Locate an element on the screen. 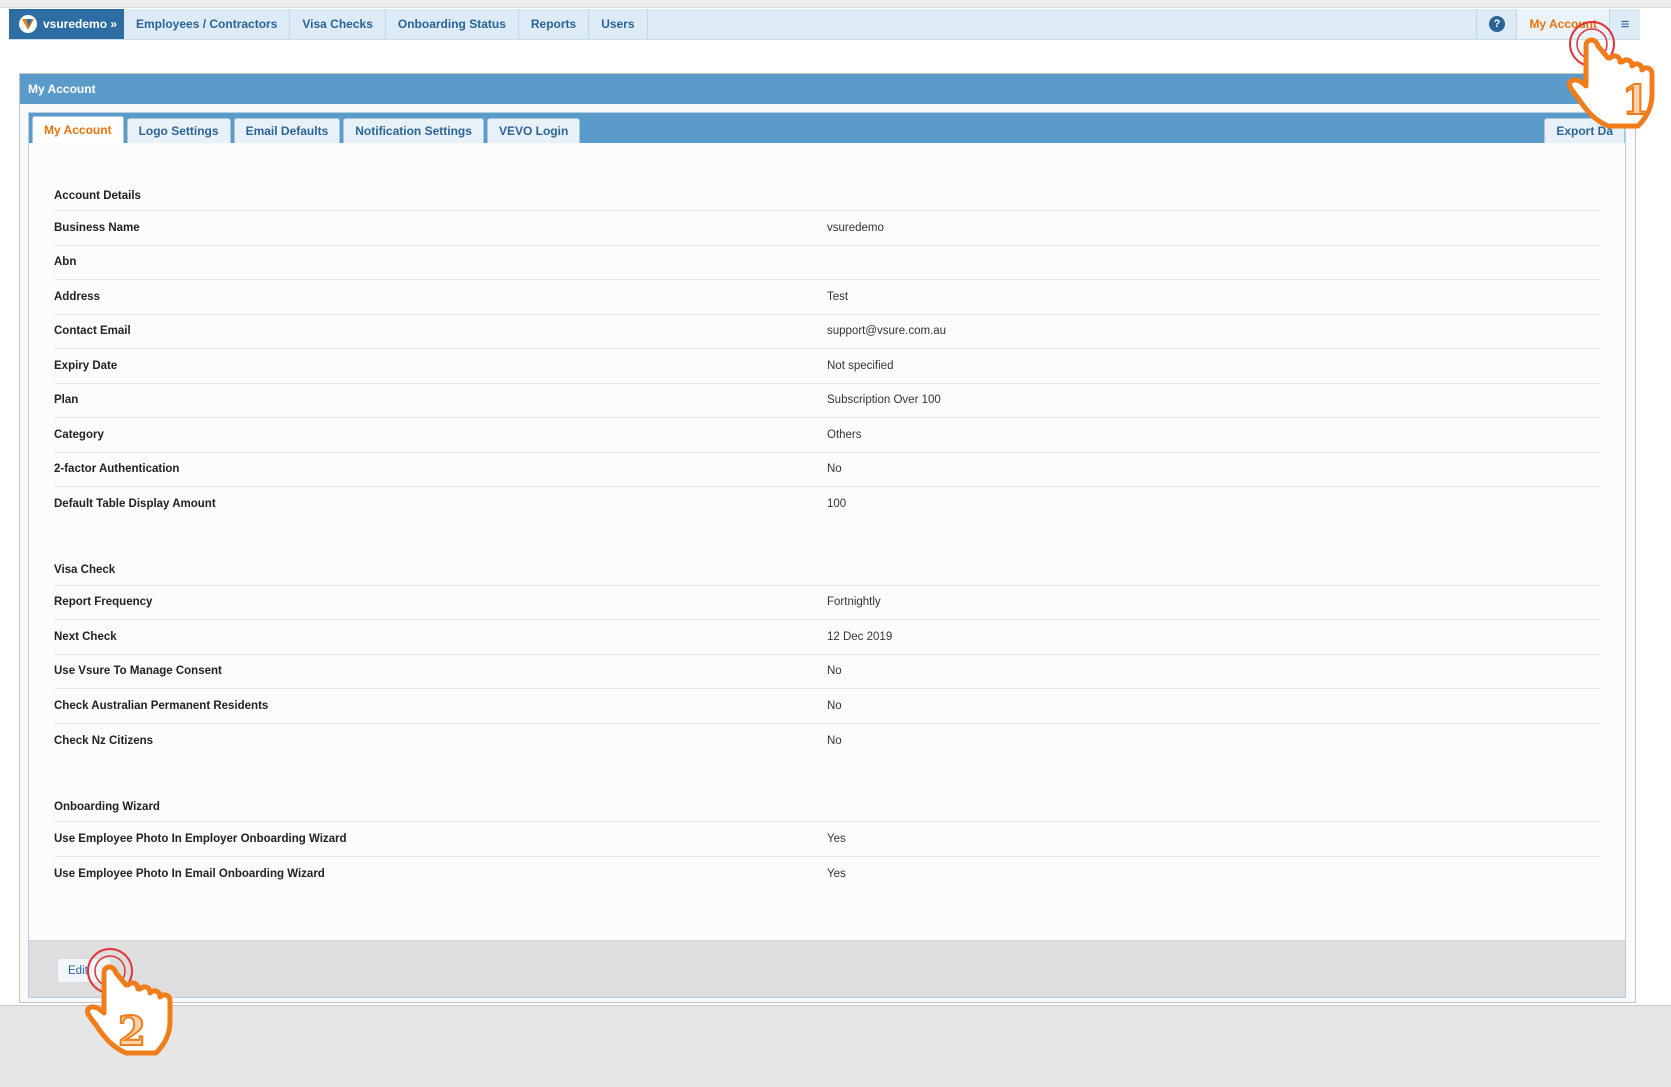 This screenshot has height=1087, width=1671. detail-row: Category Others is located at coordinates (827, 435).